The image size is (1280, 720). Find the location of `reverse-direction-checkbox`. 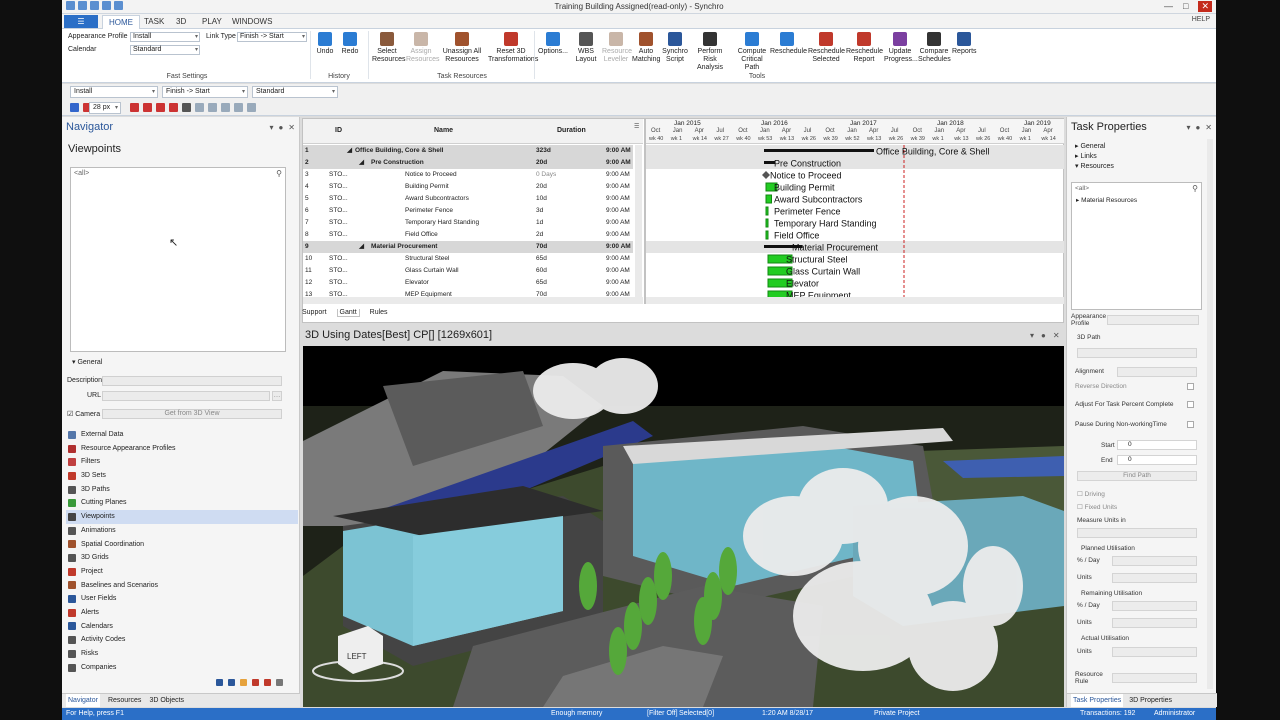

reverse-direction-checkbox is located at coordinates (1190, 386).